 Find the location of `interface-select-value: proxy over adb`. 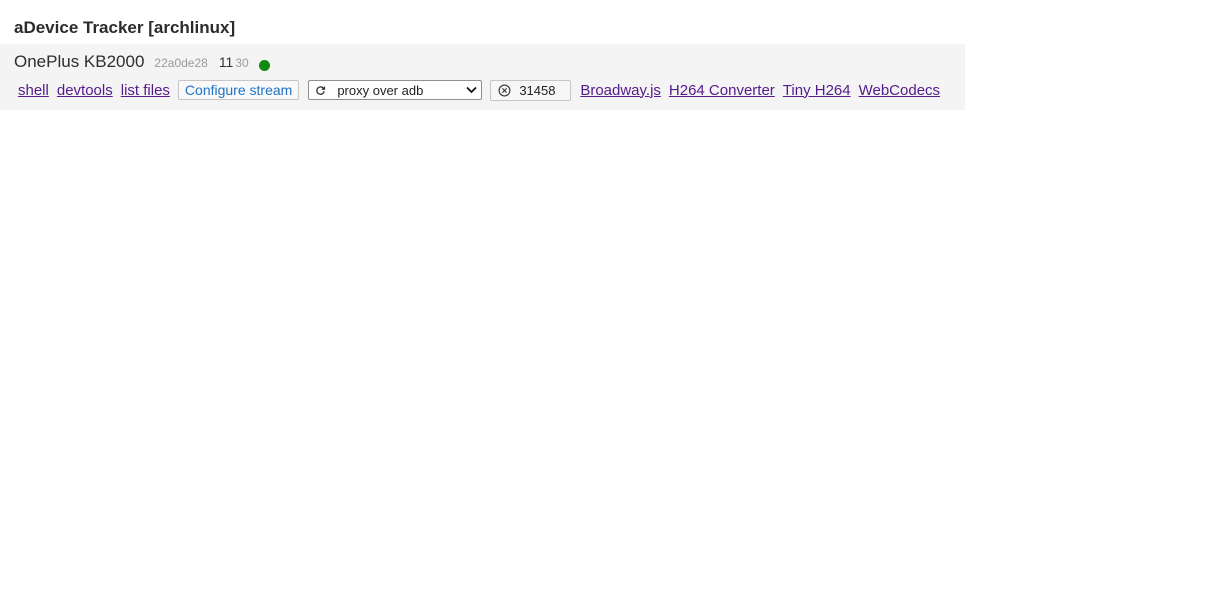

interface-select-value: proxy over adb is located at coordinates (380, 90).